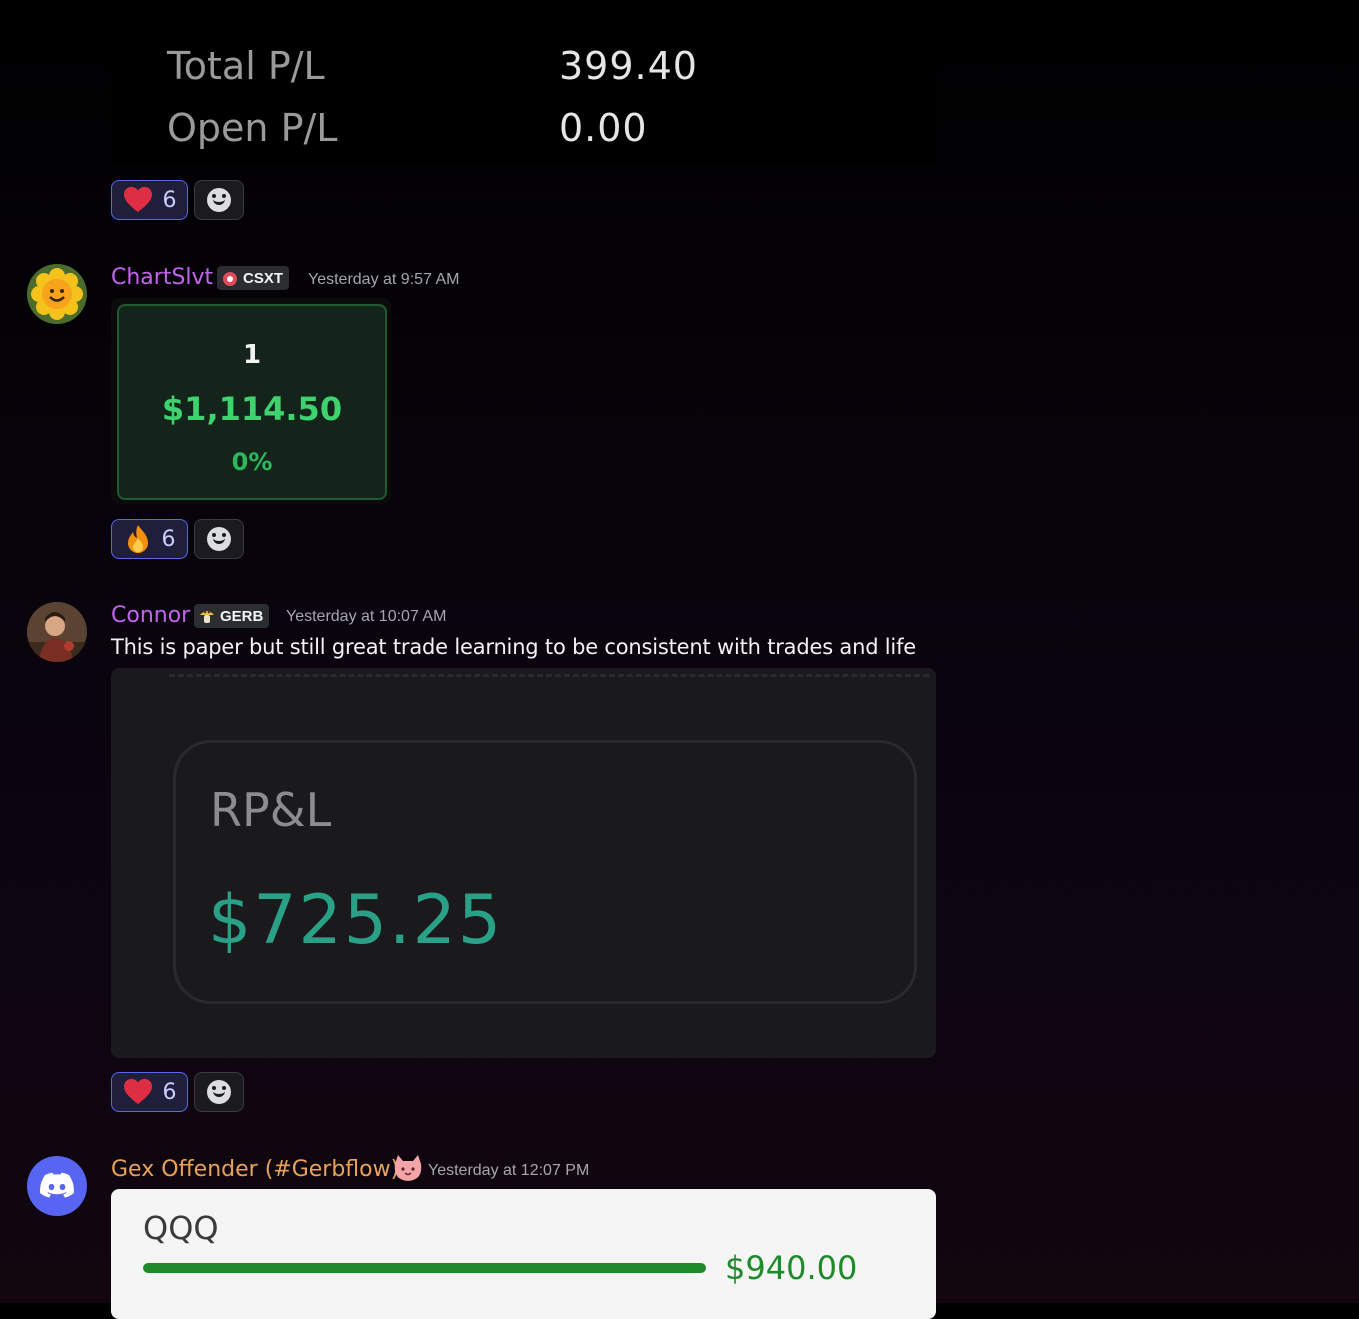 The width and height of the screenshot is (1359, 1319). Describe the element at coordinates (366, 617) in the screenshot. I see `timestamp: Yesterday at 10:07 AM` at that location.